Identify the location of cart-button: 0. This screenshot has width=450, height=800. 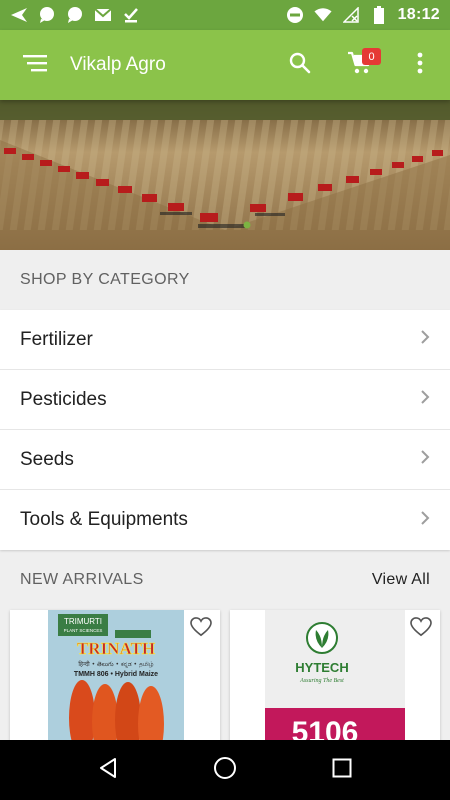
(360, 65).